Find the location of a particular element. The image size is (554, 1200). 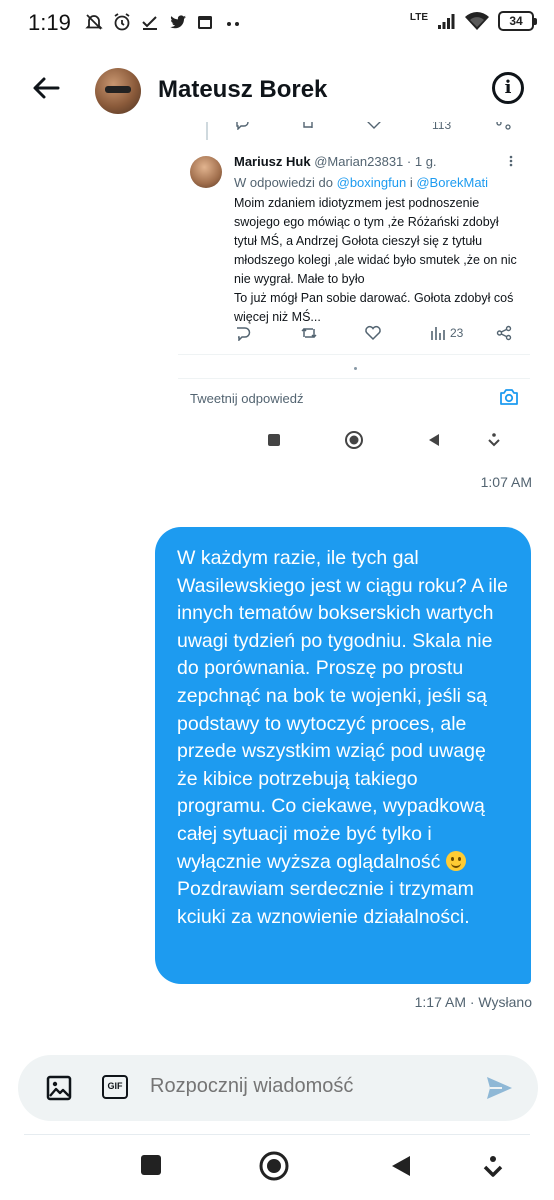

battery-icon: 34 is located at coordinates (517, 21).